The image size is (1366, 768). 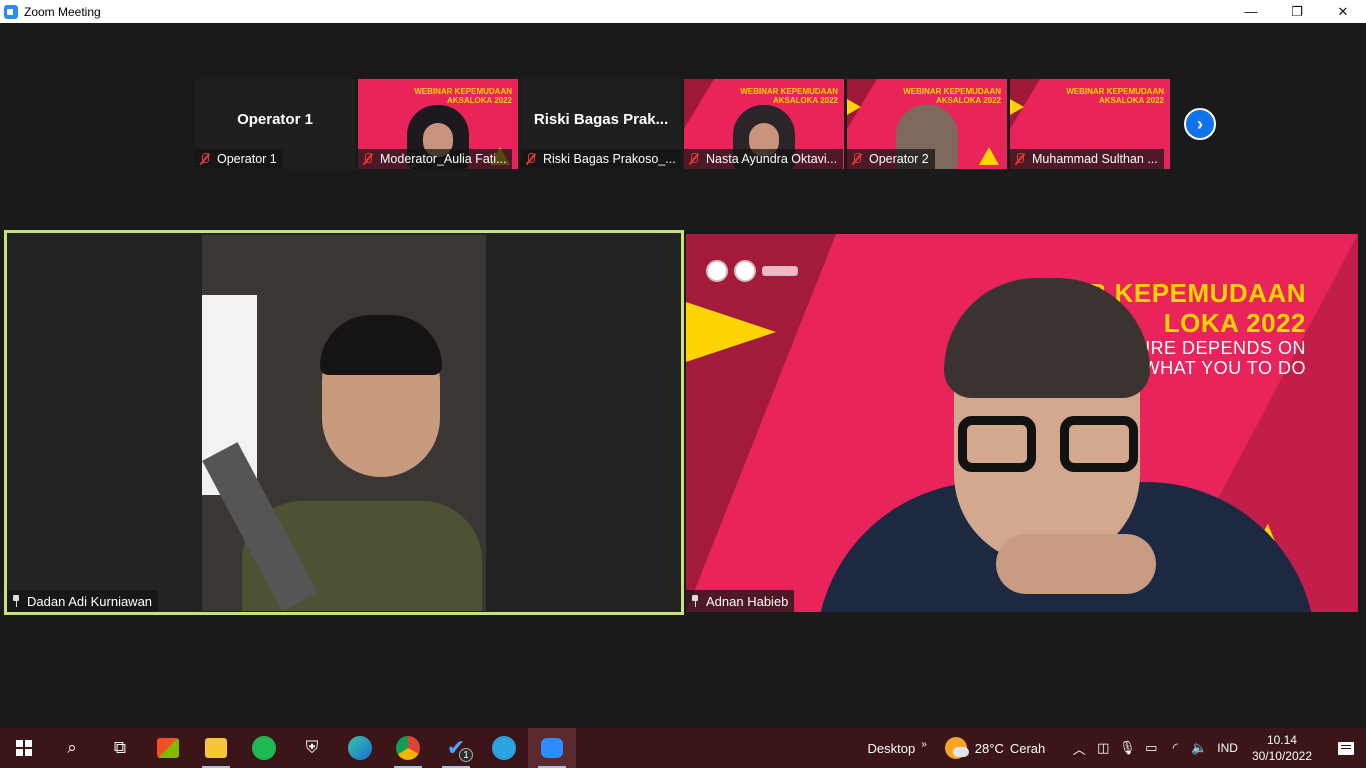 I want to click on start-button, so click(x=24, y=748).